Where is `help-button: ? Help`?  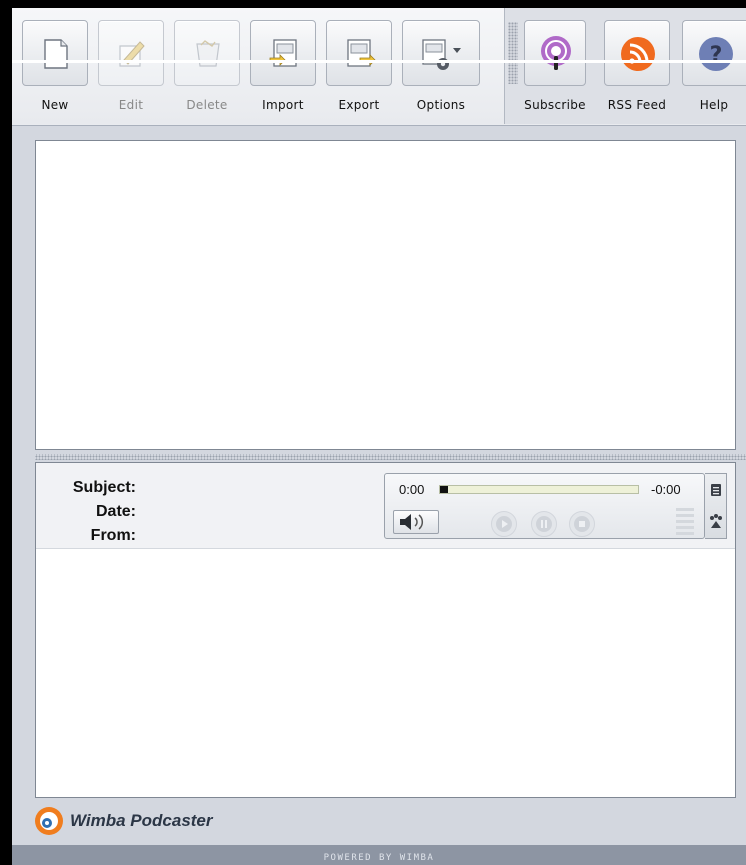
help-button: ? Help is located at coordinates (714, 70).